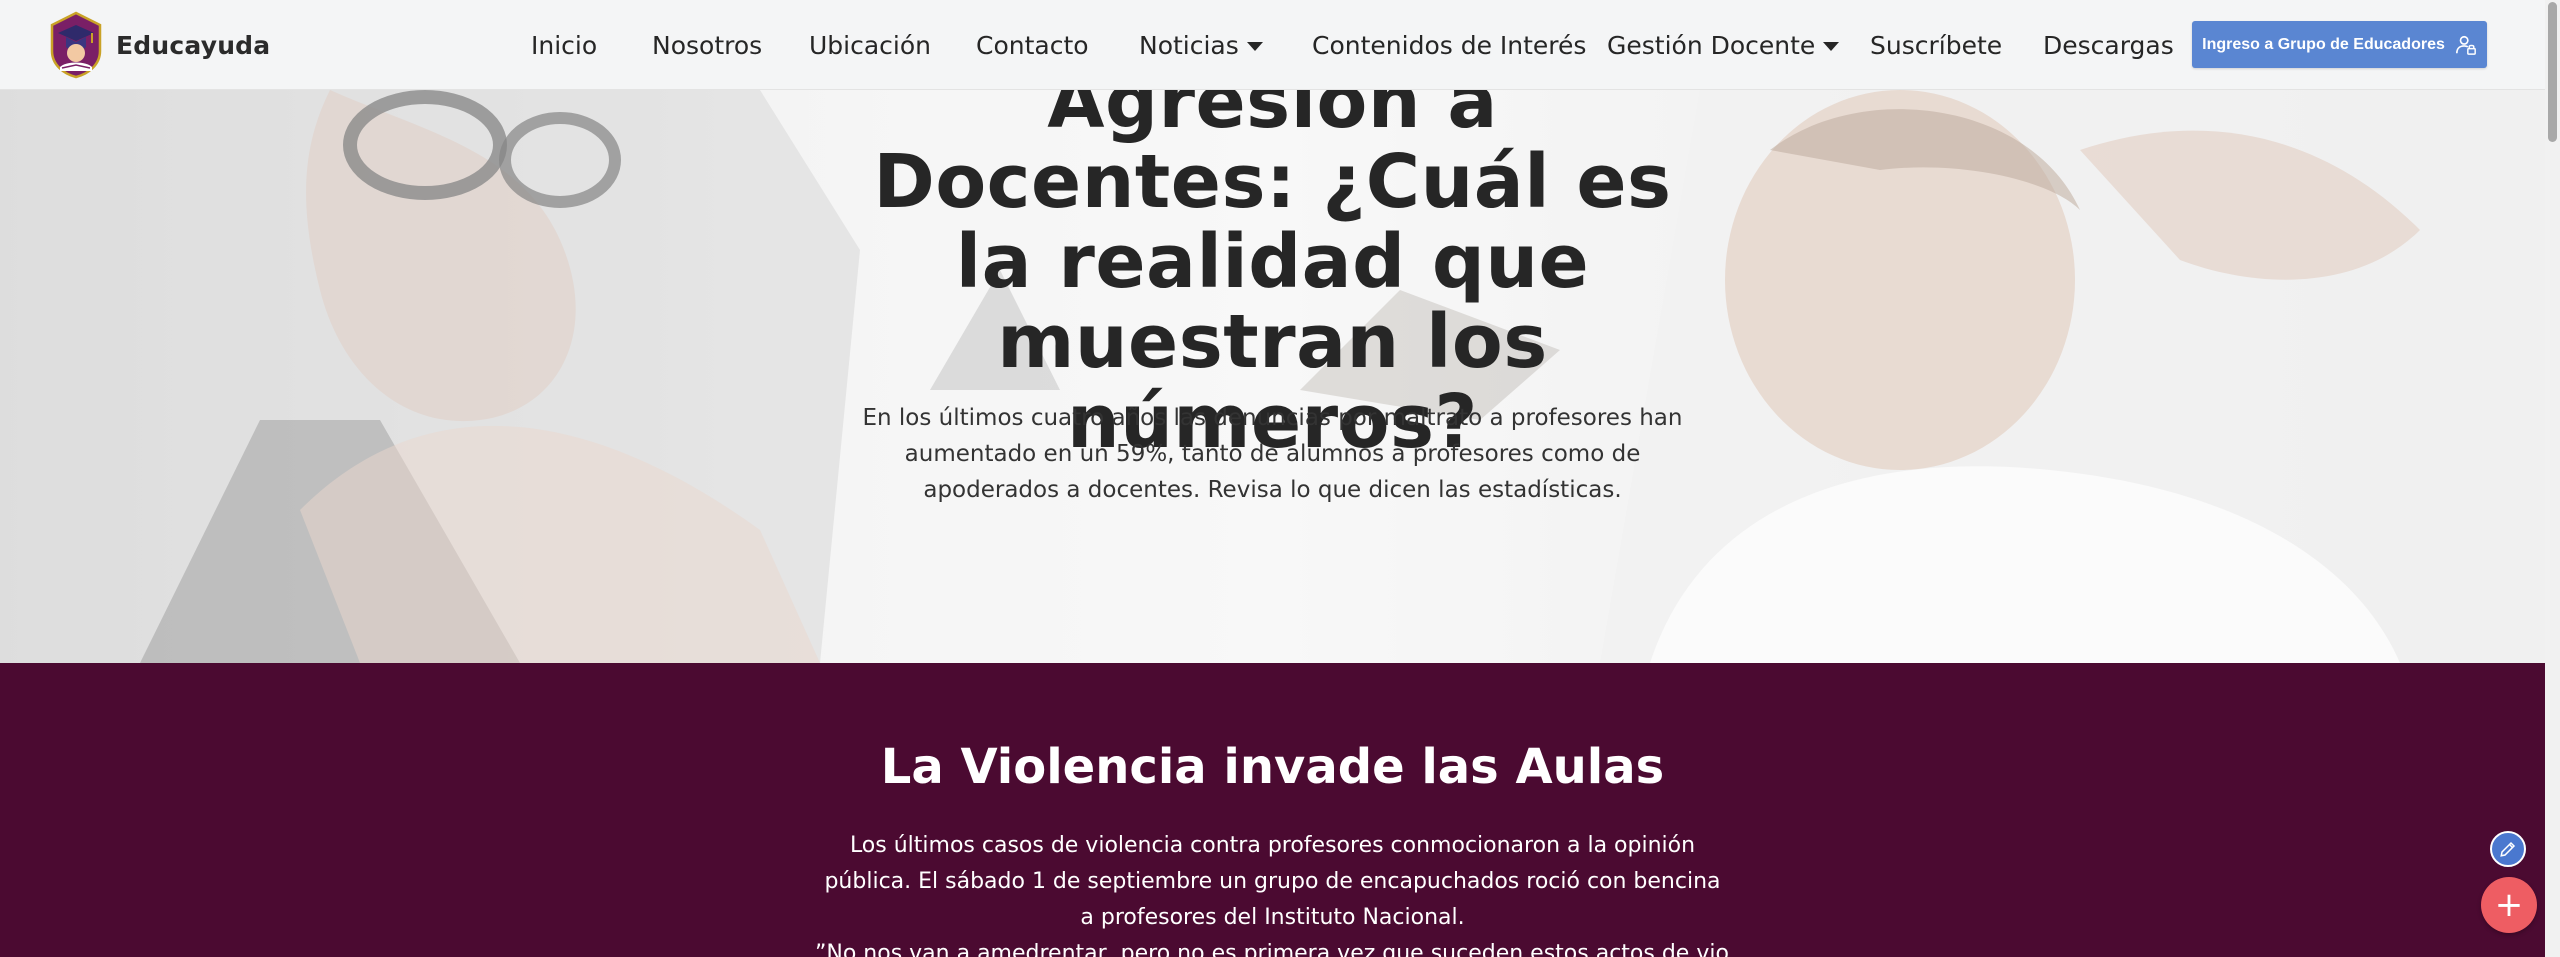 The width and height of the screenshot is (2560, 957). I want to click on add-floating-button: +, so click(2509, 905).